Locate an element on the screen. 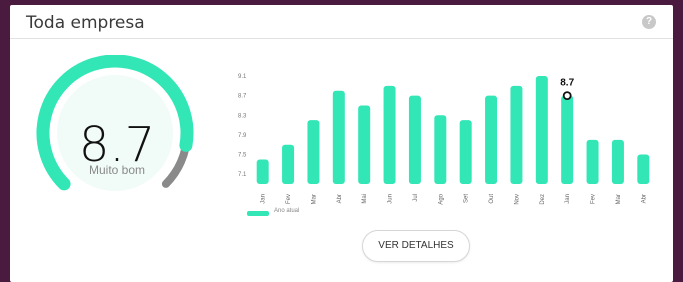 The height and width of the screenshot is (282, 683). gauge-label: Muito bom is located at coordinates (117, 170).